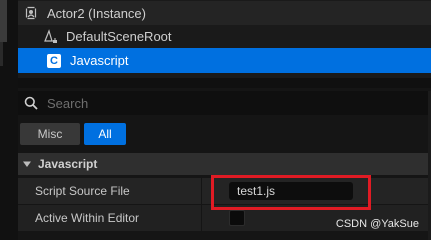 The height and width of the screenshot is (240, 431). I want to click on tree-item-default-scene-root: DefaultSceneRoot, so click(224, 36).